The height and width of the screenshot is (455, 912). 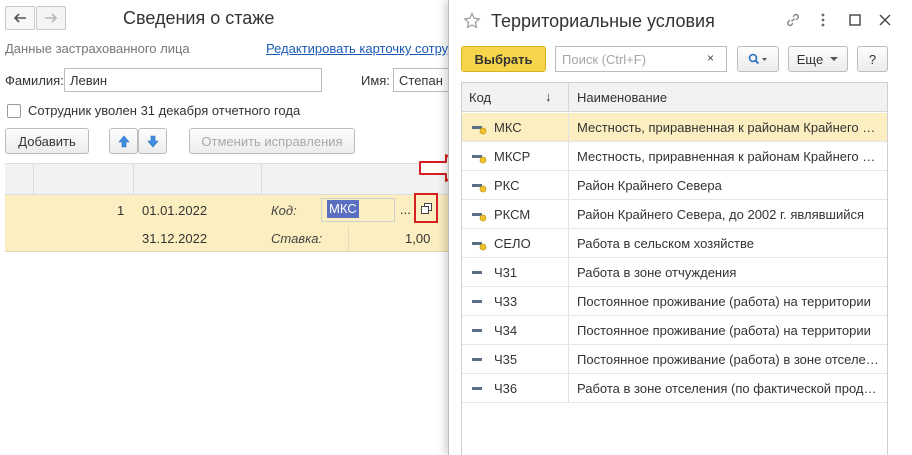 I want to click on move-up-button, so click(x=123, y=141).